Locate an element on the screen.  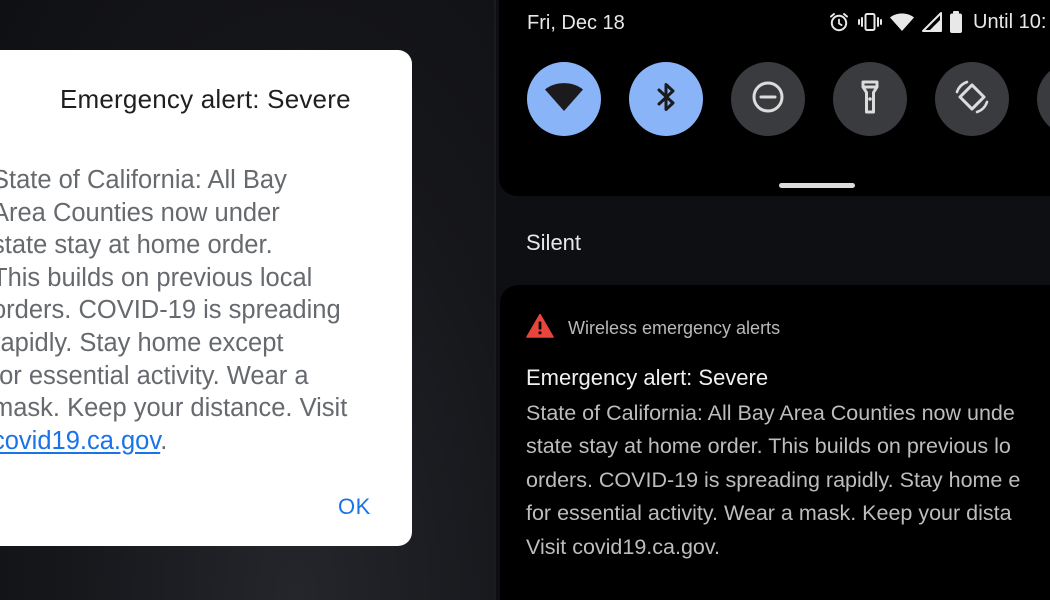
notification-title: Emergency alert: Severe is located at coordinates (647, 377).